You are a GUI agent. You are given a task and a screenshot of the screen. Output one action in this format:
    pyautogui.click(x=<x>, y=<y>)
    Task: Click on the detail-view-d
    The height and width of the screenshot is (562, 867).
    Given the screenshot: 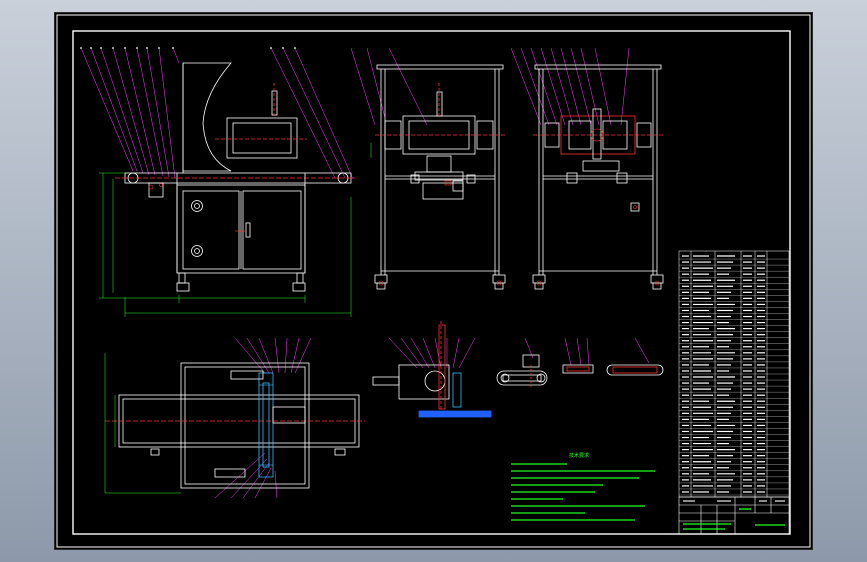 What is the action you would take?
    pyautogui.click(x=635, y=356)
    